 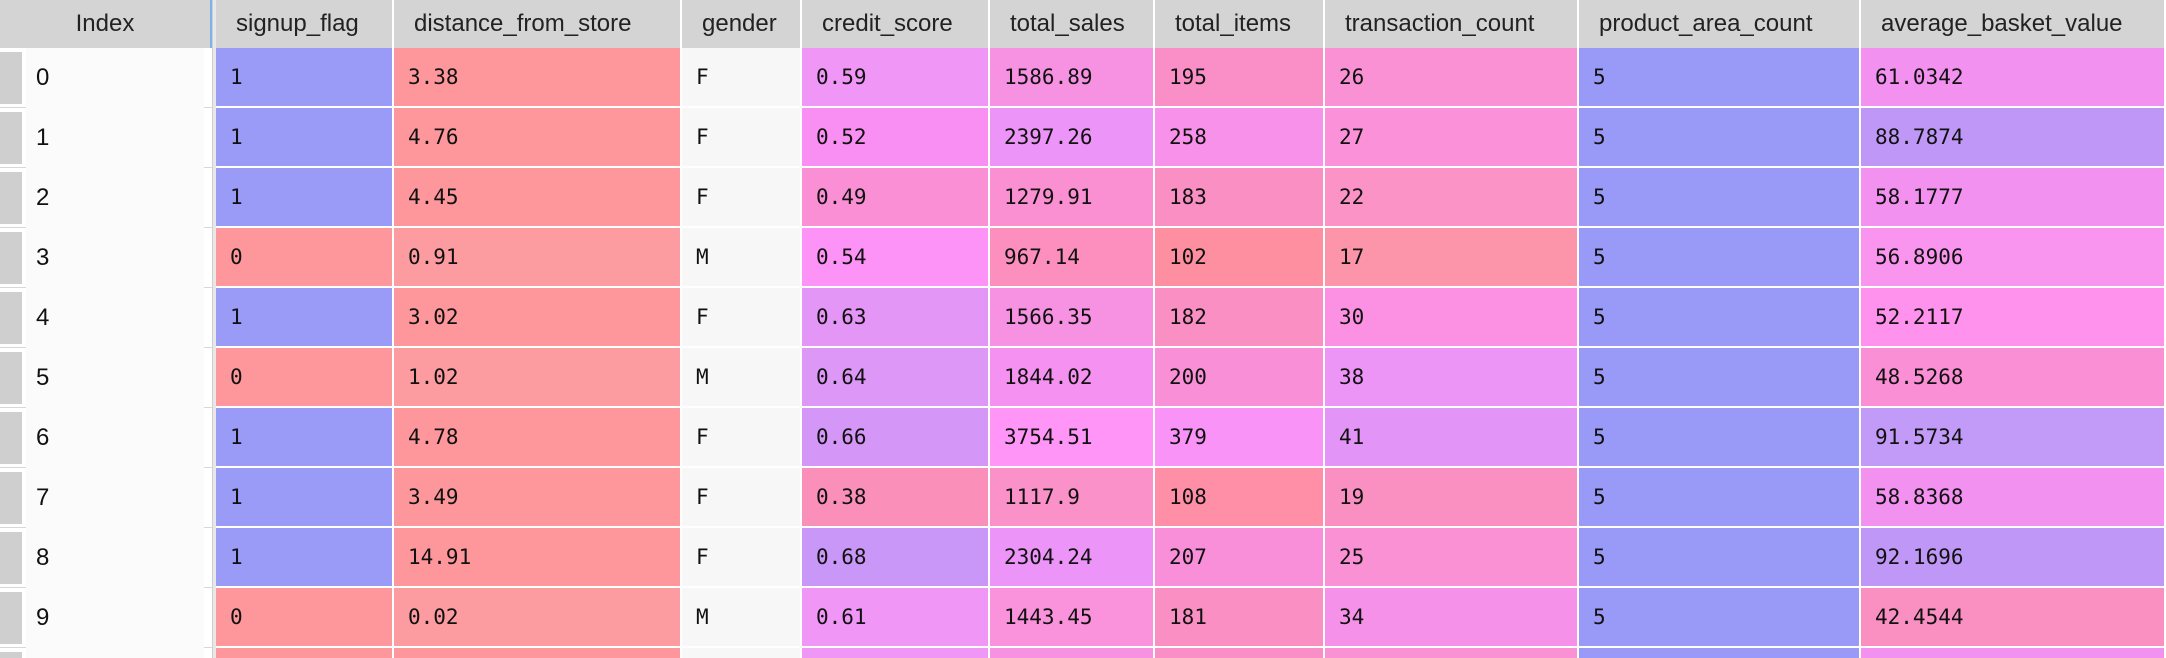 What do you see at coordinates (1072, 318) in the screenshot?
I see `cell-total-sales: 1566.35` at bounding box center [1072, 318].